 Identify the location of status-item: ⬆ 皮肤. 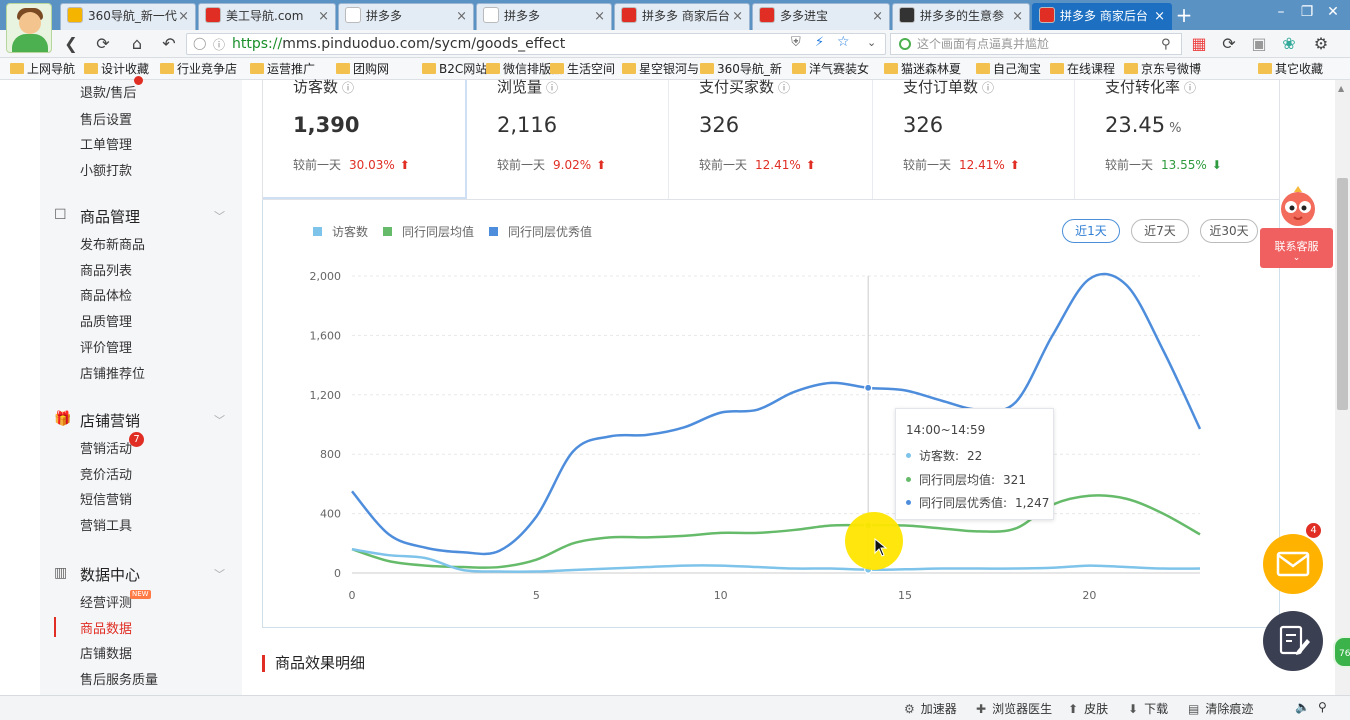
(1088, 708).